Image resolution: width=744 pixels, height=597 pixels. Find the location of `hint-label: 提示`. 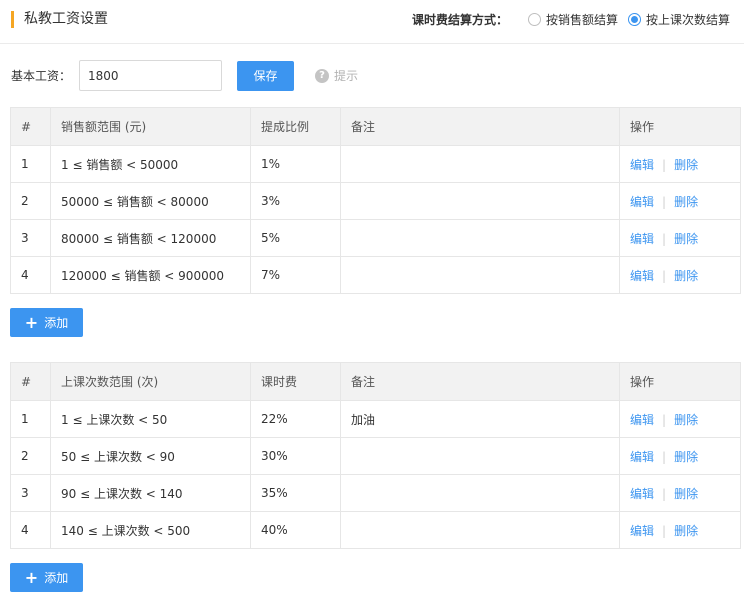

hint-label: 提示 is located at coordinates (346, 76).